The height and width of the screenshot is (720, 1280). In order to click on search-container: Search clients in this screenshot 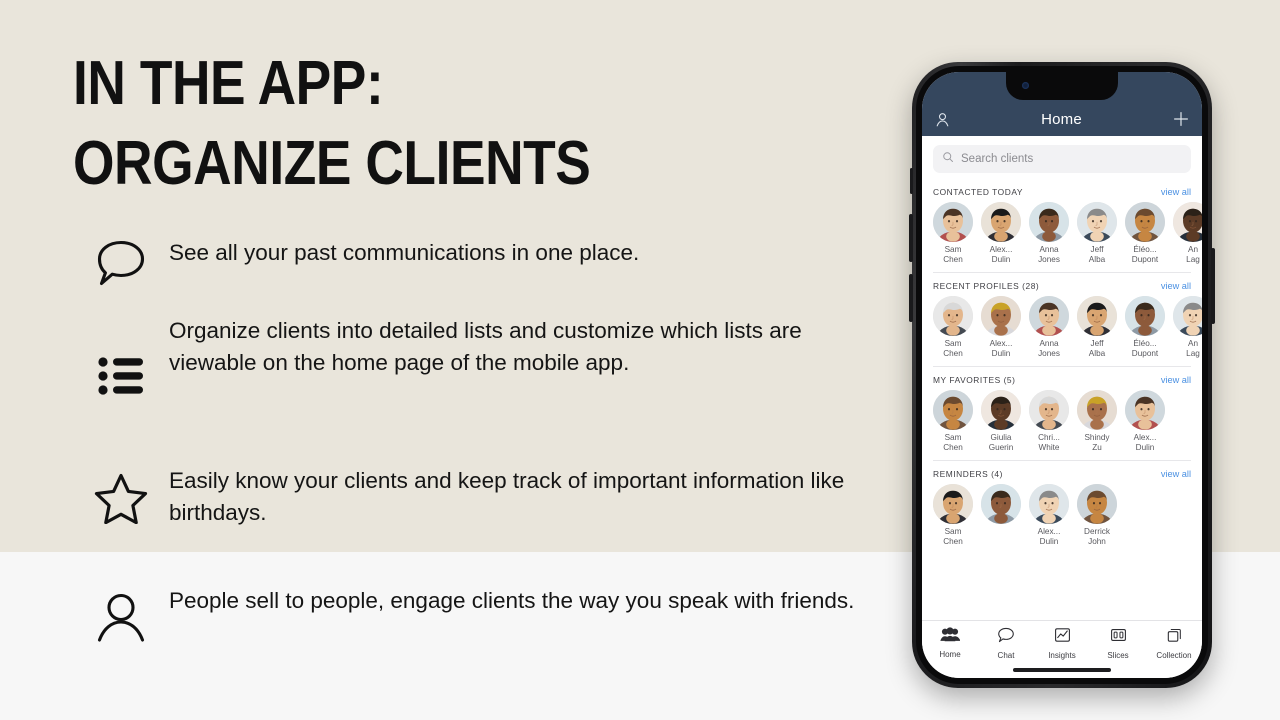, I will do `click(1062, 157)`.